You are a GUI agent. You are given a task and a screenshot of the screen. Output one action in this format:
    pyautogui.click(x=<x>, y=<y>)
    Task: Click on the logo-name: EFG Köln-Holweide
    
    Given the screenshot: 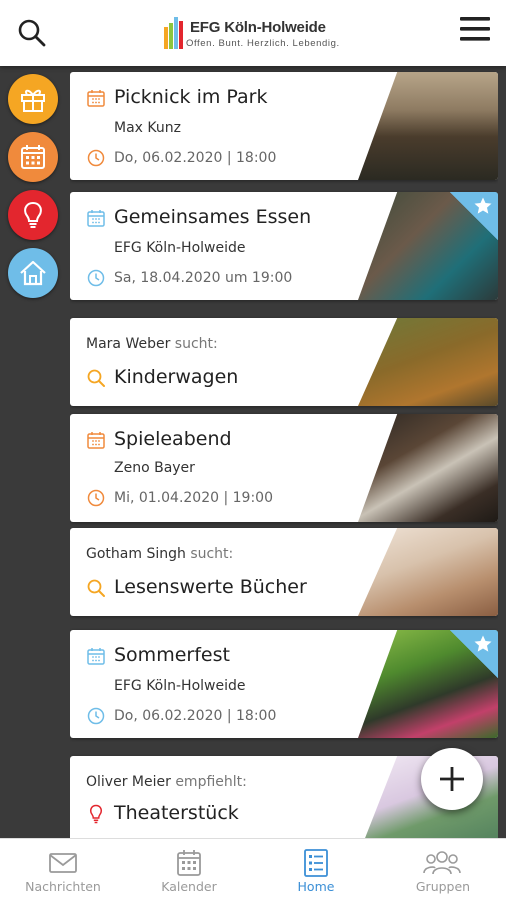 What is the action you would take?
    pyautogui.click(x=258, y=27)
    